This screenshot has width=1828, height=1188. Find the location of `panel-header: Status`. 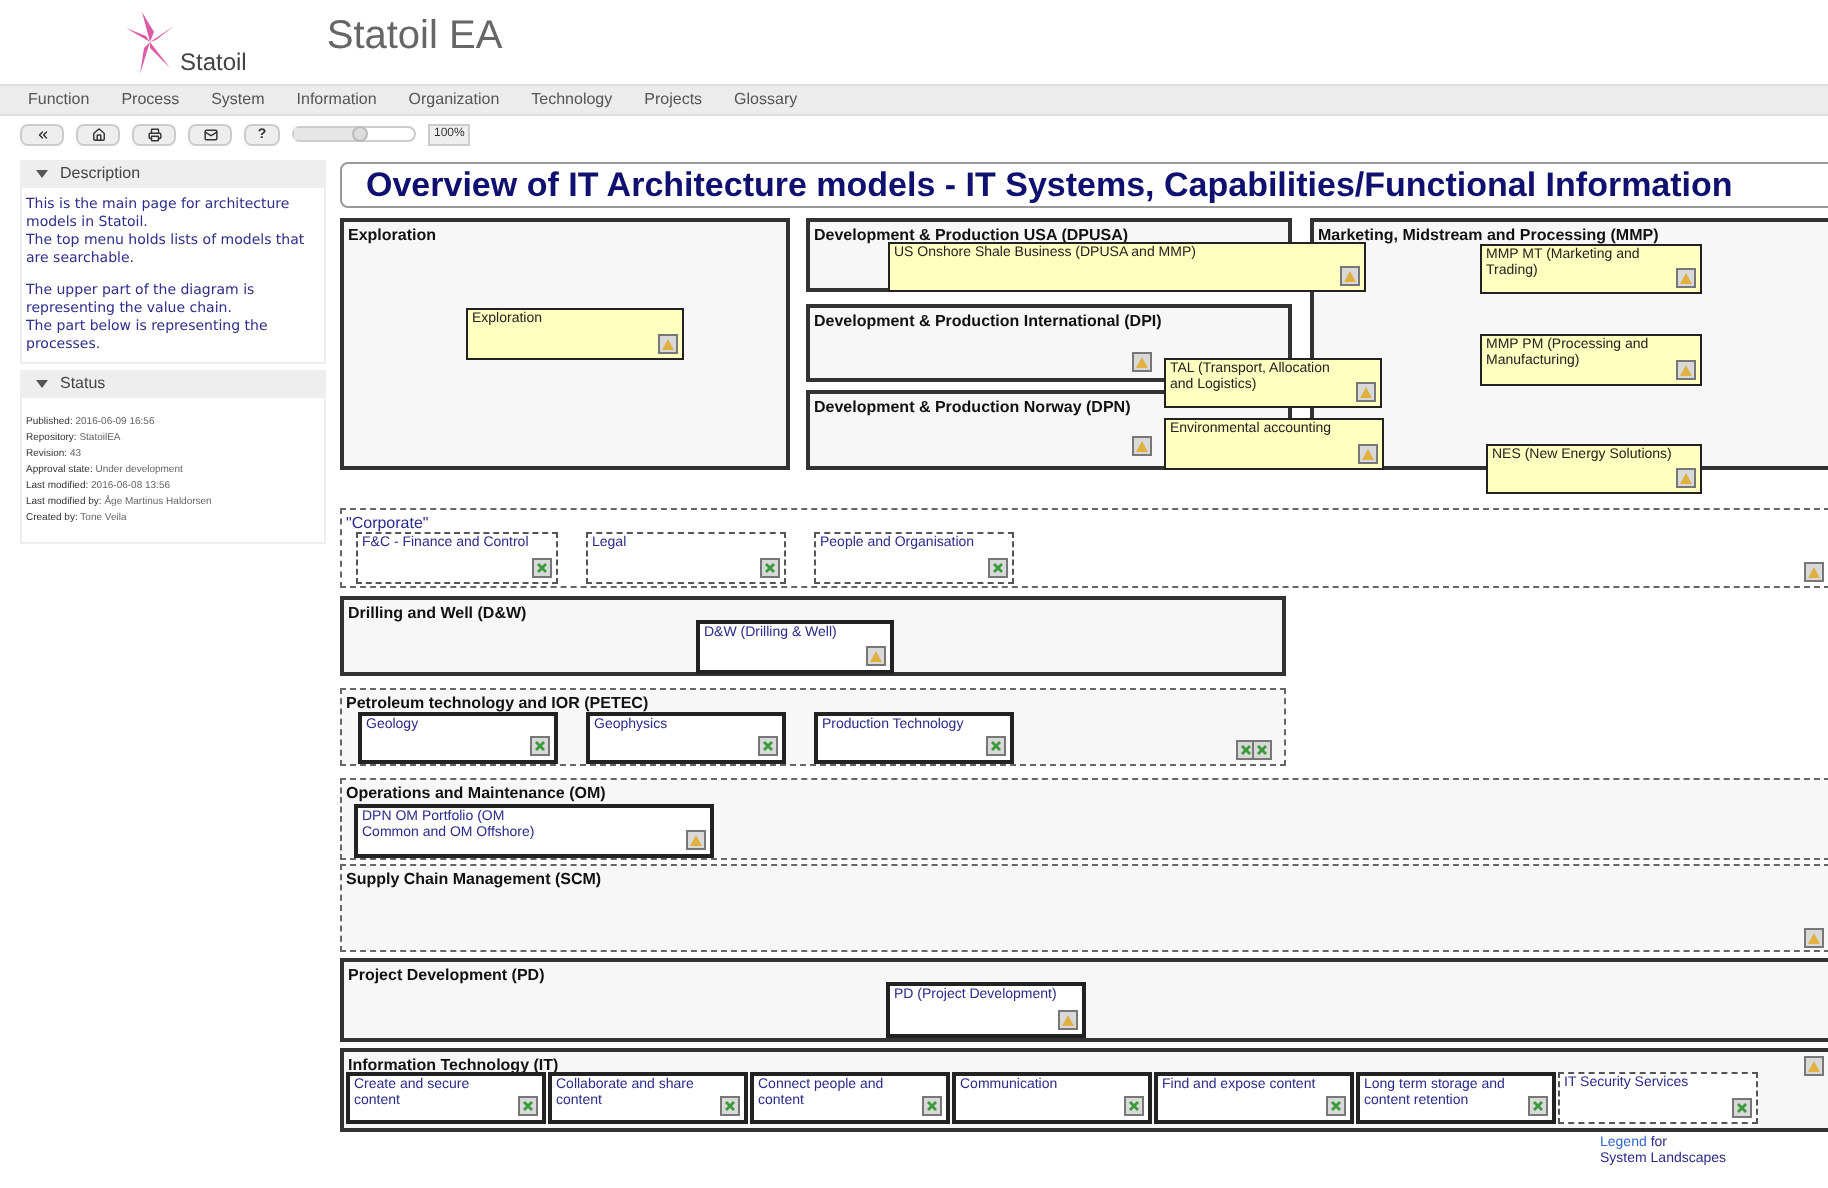

panel-header: Status is located at coordinates (173, 383).